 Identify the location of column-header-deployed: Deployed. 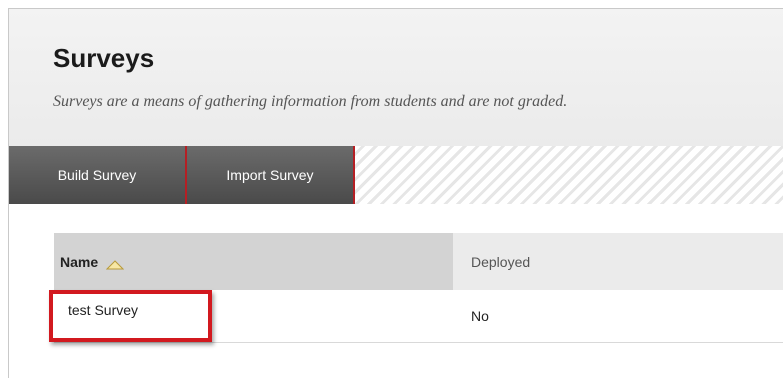
(491, 261).